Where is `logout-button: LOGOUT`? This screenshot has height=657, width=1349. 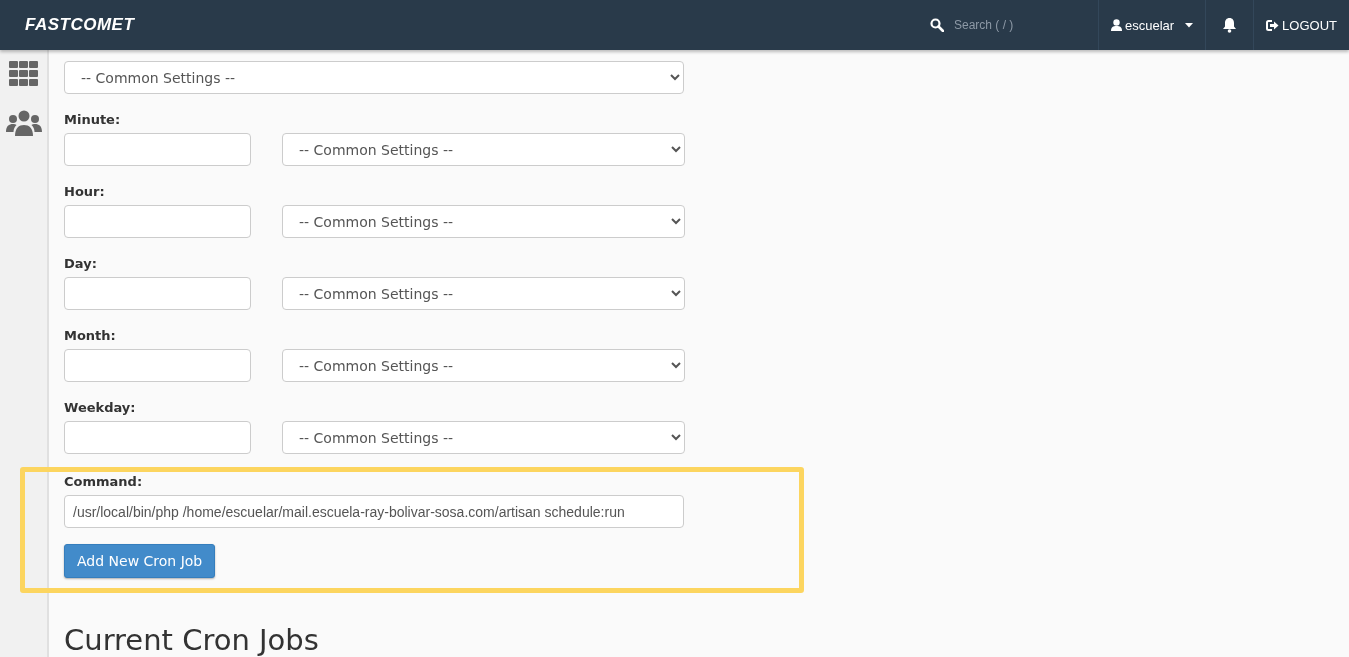
logout-button: LOGOUT is located at coordinates (1301, 25).